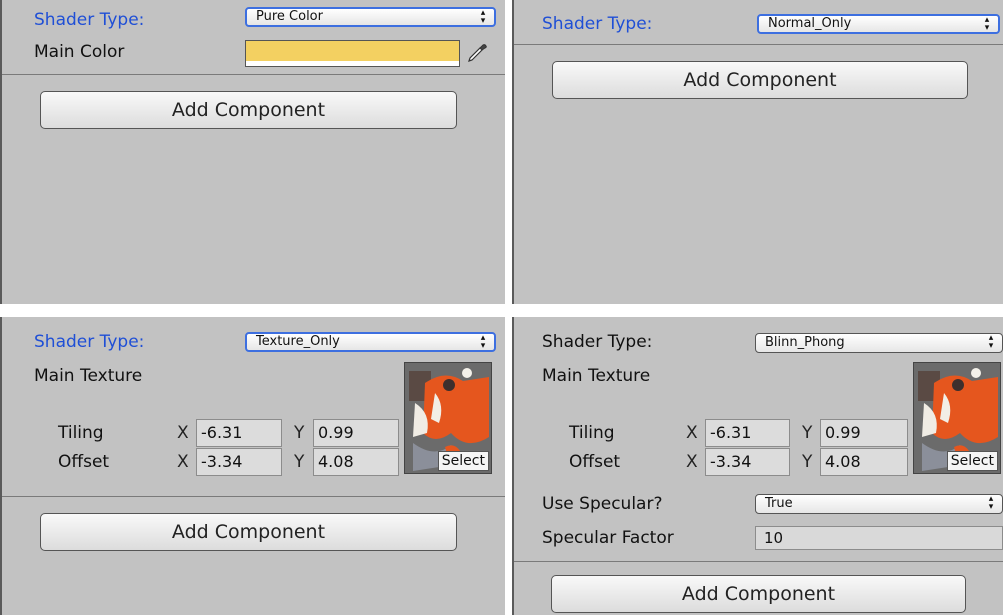 The height and width of the screenshot is (615, 1003). Describe the element at coordinates (370, 17) in the screenshot. I see `shader-type-dropdown: Pure Color ▴ ▾` at that location.